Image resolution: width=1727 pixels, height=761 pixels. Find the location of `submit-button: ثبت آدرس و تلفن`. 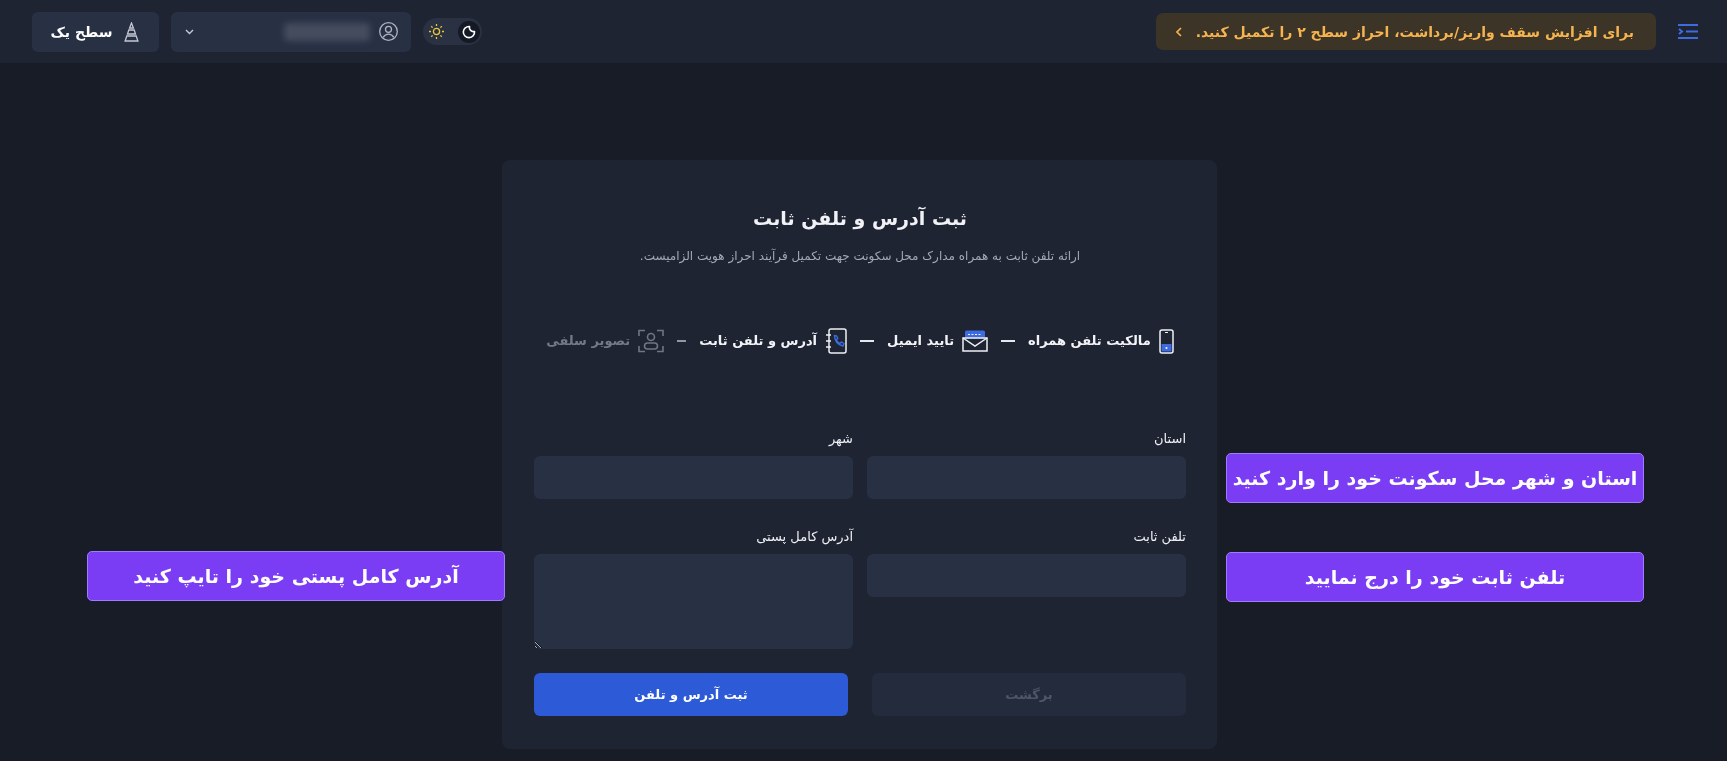

submit-button: ثبت آدرس و تلفن is located at coordinates (691, 694).